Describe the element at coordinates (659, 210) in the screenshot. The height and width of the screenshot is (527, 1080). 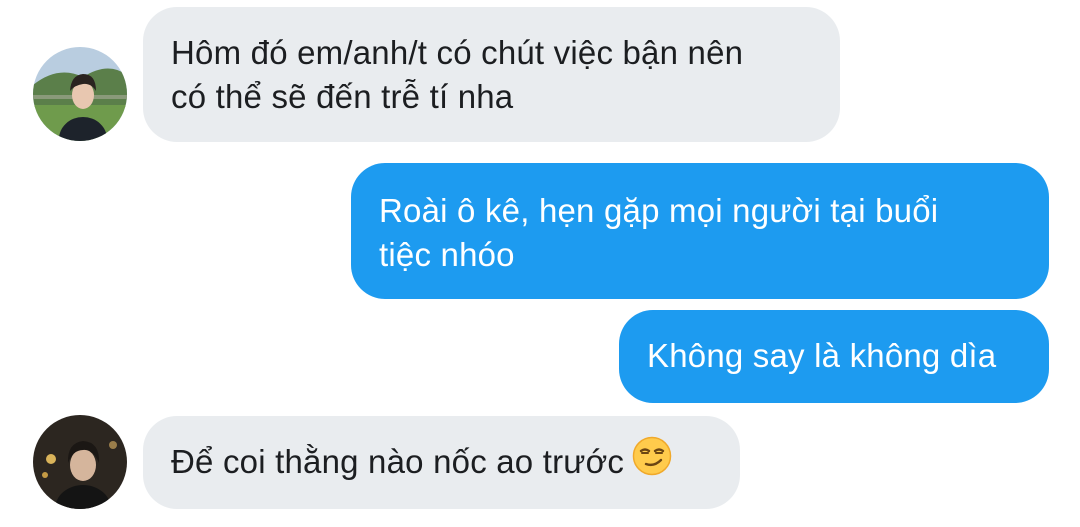
I see `message-text-line: Roài ô kê, hẹn gặp mọi người tại buổi` at that location.